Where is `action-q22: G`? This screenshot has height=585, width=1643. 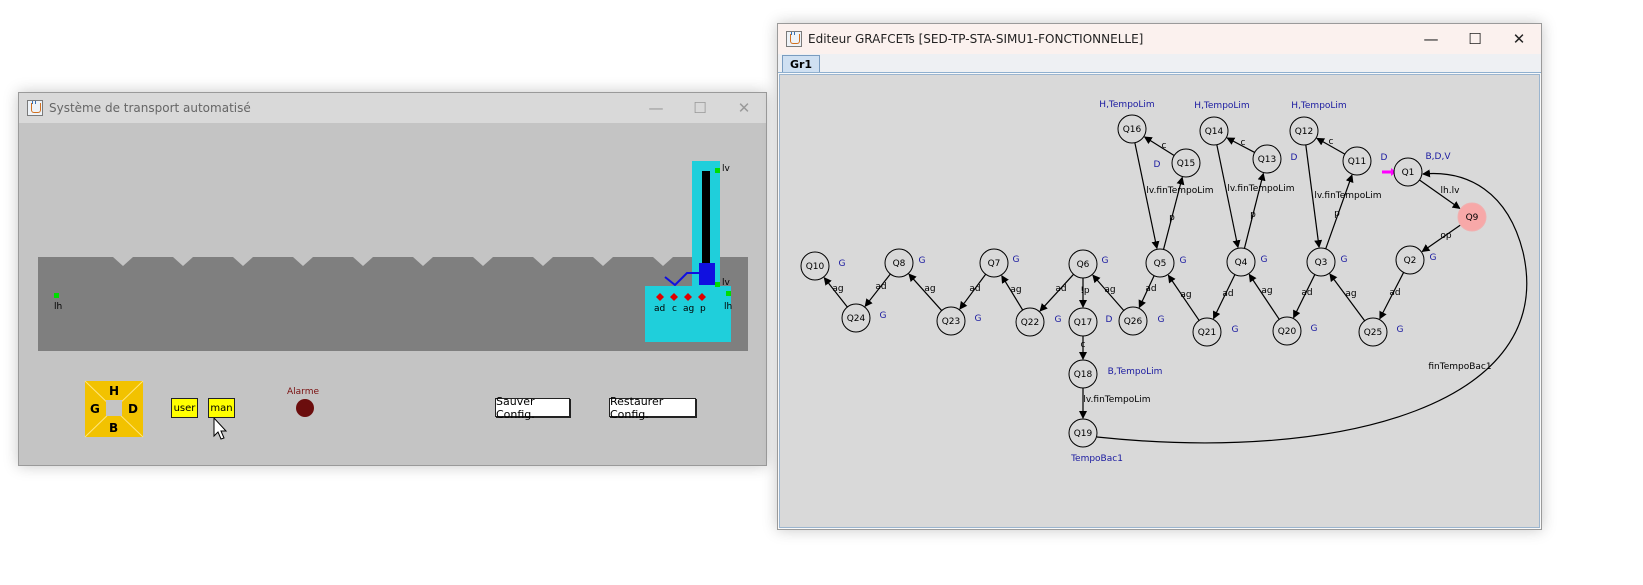 action-q22: G is located at coordinates (1058, 320).